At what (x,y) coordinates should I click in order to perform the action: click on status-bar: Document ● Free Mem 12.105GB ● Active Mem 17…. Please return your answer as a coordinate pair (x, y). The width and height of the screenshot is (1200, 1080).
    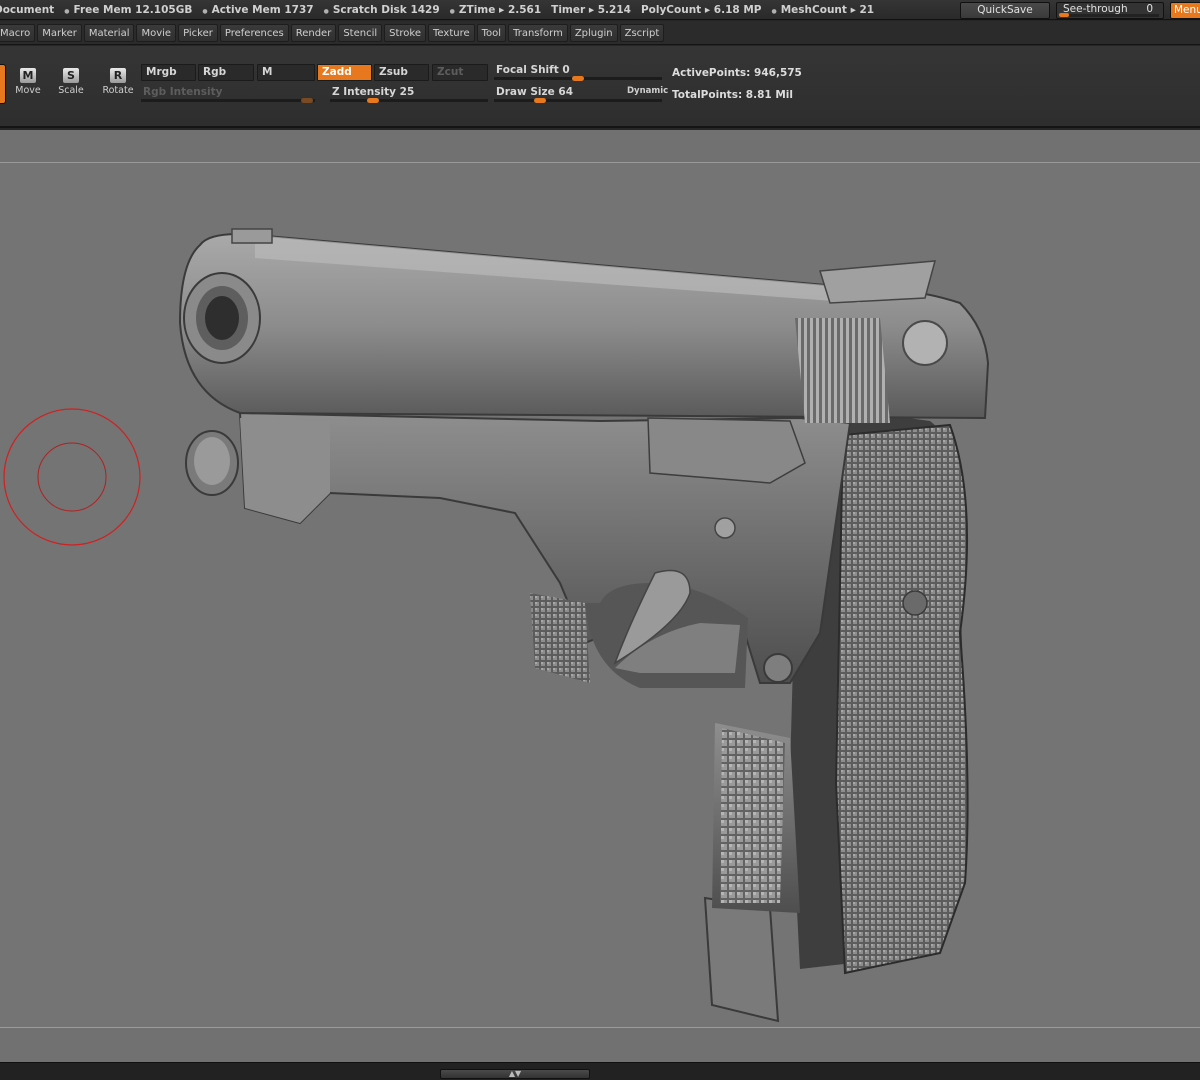
    Looking at the image, I should click on (600, 10).